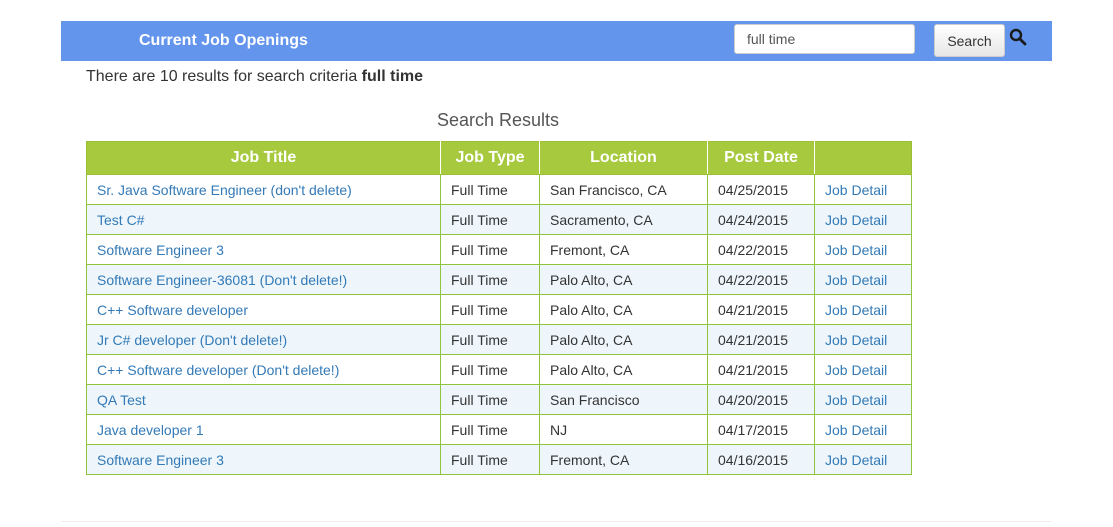 This screenshot has height=527, width=1113. Describe the element at coordinates (263, 339) in the screenshot. I see `job-title-link: Jr C# developer (Don't delete!)` at that location.